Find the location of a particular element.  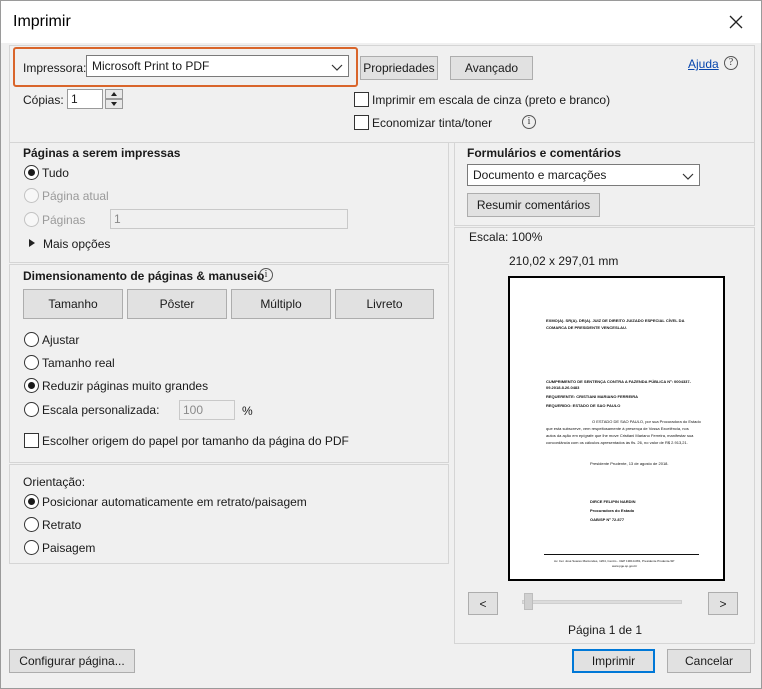

doc-line: REQUERIDO: ESTADO DE SAO PAULO is located at coordinates (583, 405).